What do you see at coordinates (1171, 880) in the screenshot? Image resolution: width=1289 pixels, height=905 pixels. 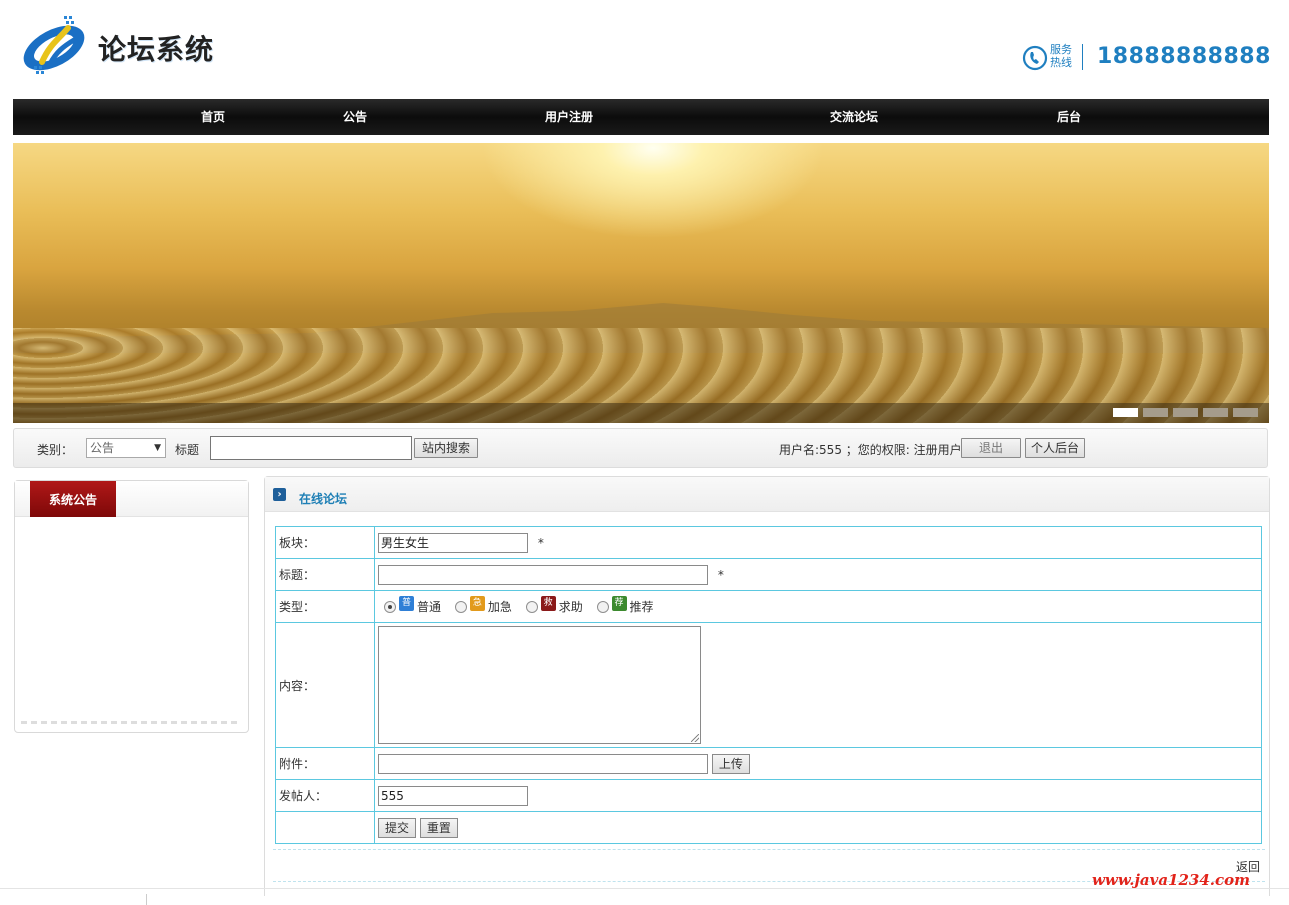 I see `watermark: www.java1234.com` at bounding box center [1171, 880].